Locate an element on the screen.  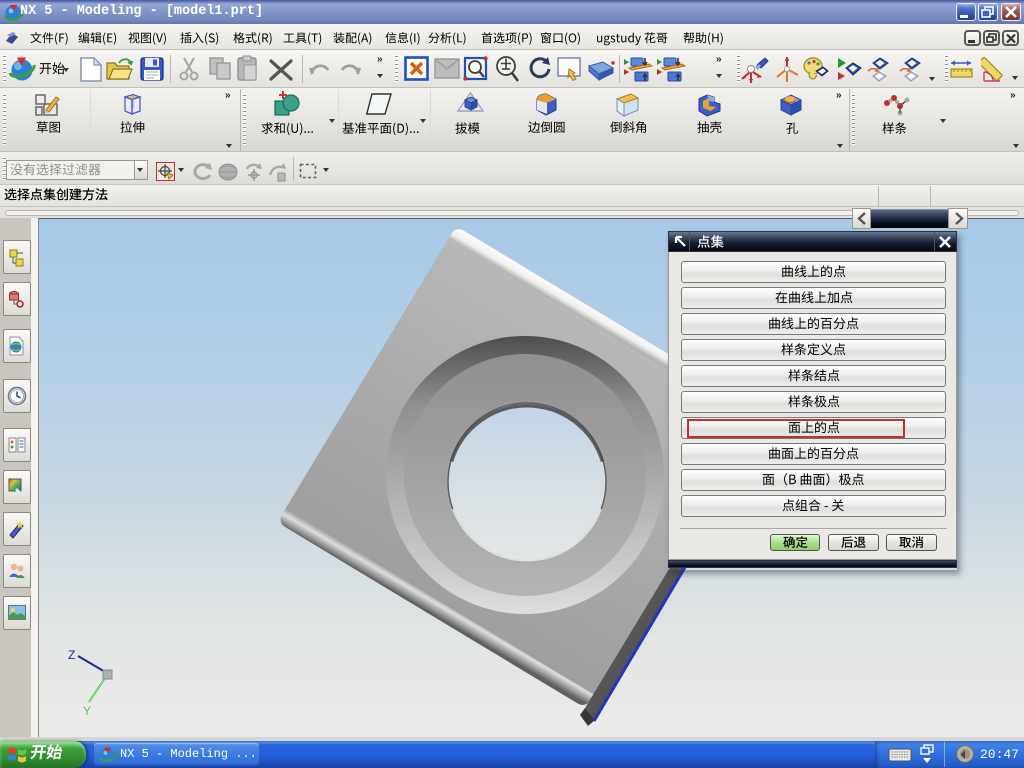
svg-text: Y is located at coordinates (87, 709).